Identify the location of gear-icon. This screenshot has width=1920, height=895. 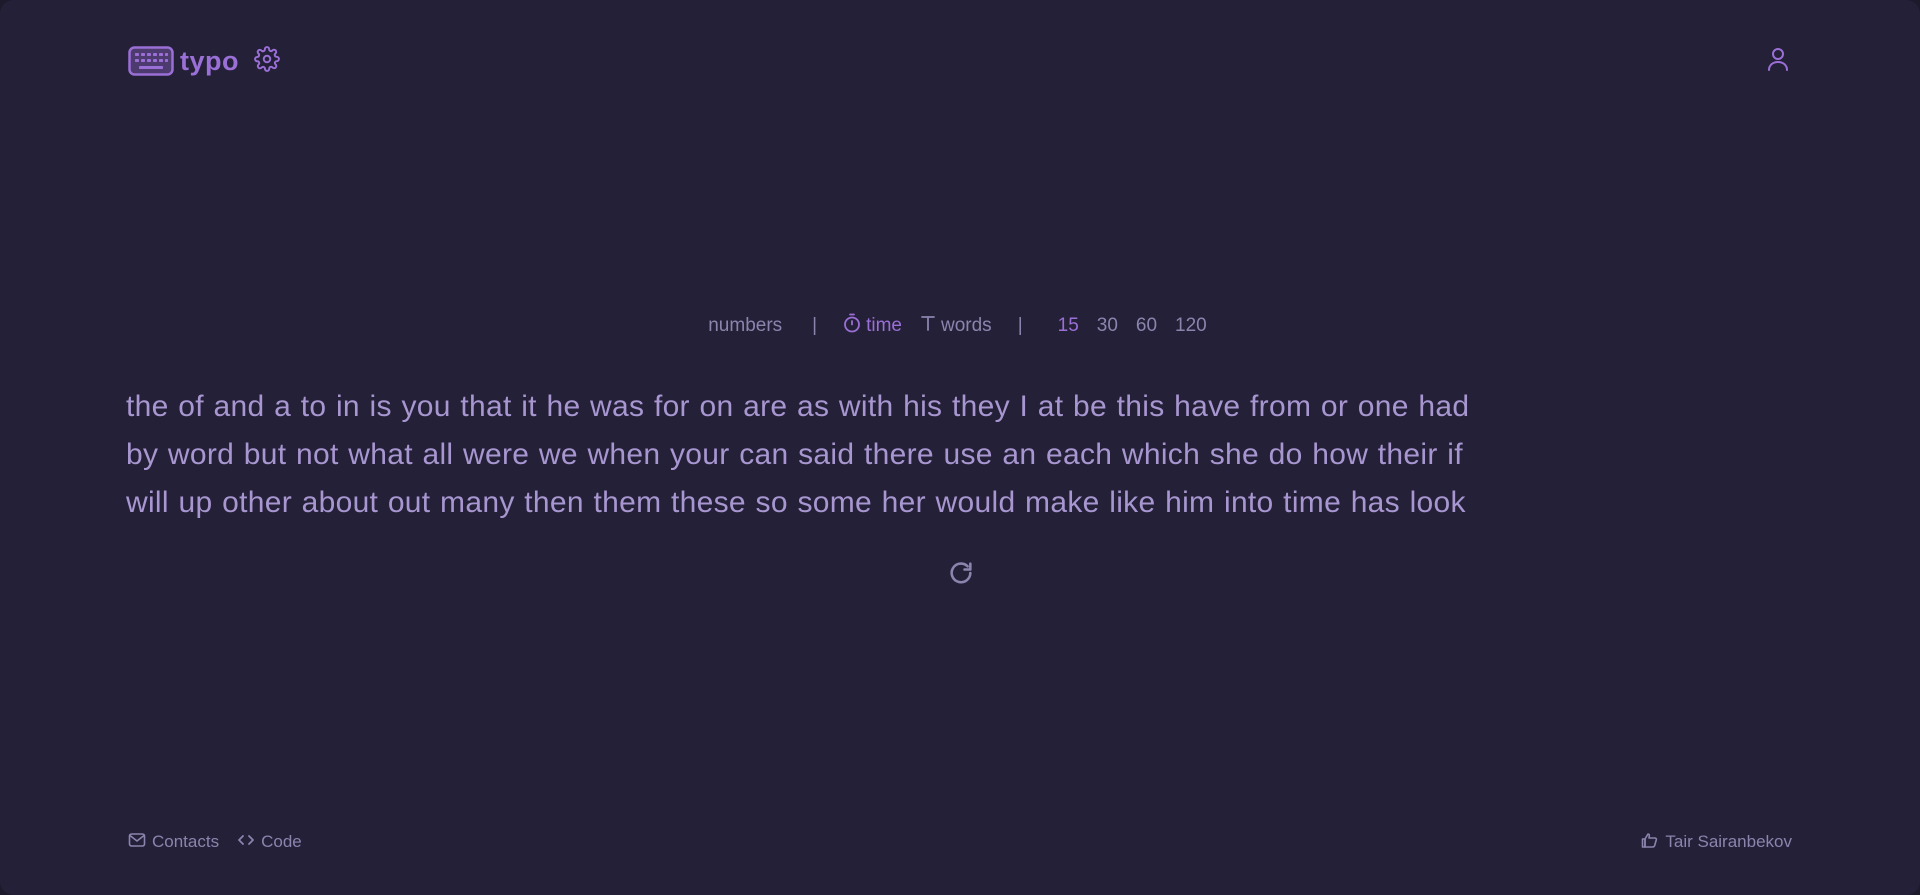
(267, 61).